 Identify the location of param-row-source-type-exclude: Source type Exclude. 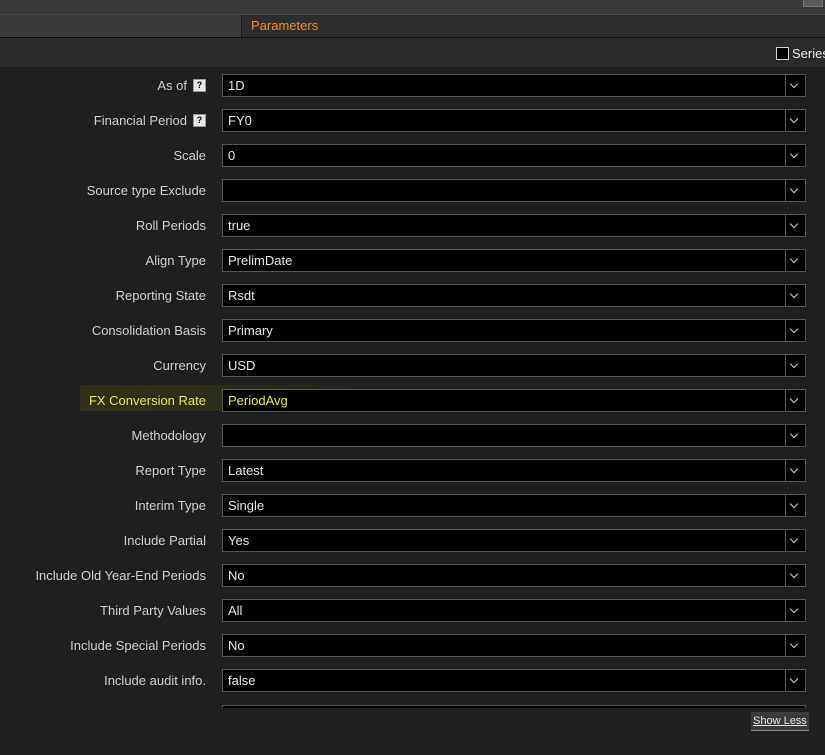
(412, 190).